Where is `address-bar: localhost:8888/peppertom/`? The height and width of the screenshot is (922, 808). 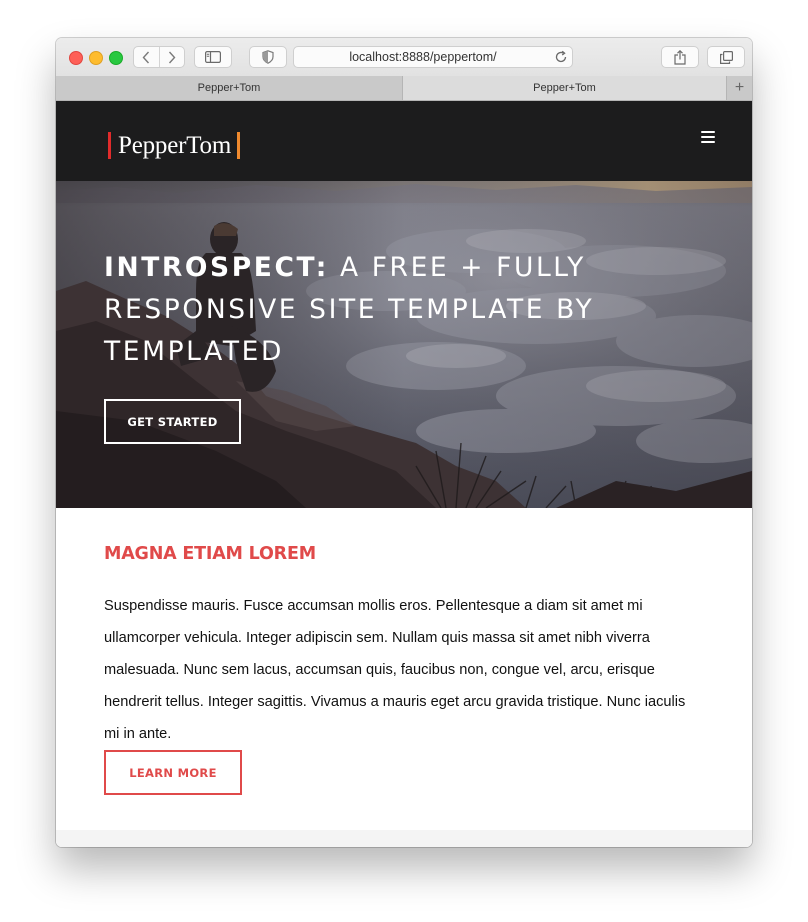 address-bar: localhost:8888/peppertom/ is located at coordinates (433, 57).